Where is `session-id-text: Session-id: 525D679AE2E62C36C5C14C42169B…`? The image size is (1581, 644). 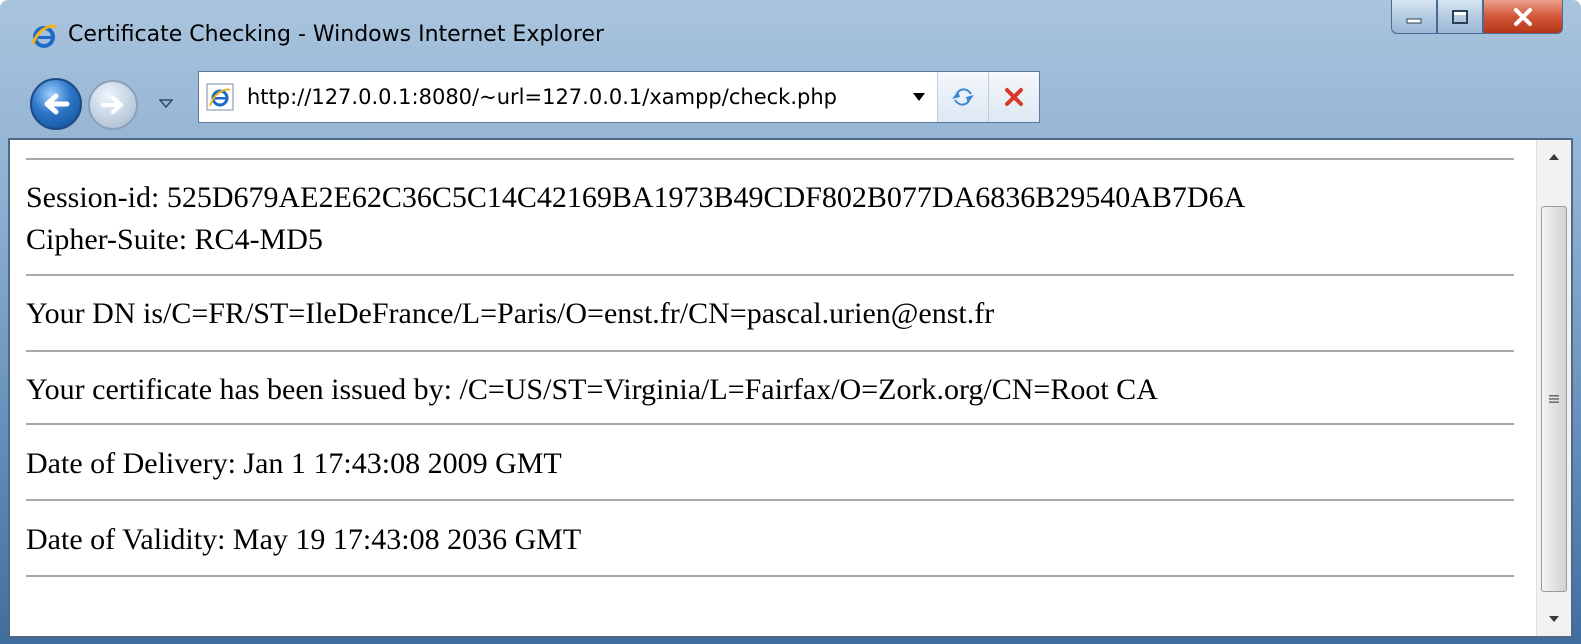
session-id-text: Session-id: 525D679AE2E62C36C5C14C42169B… is located at coordinates (636, 197).